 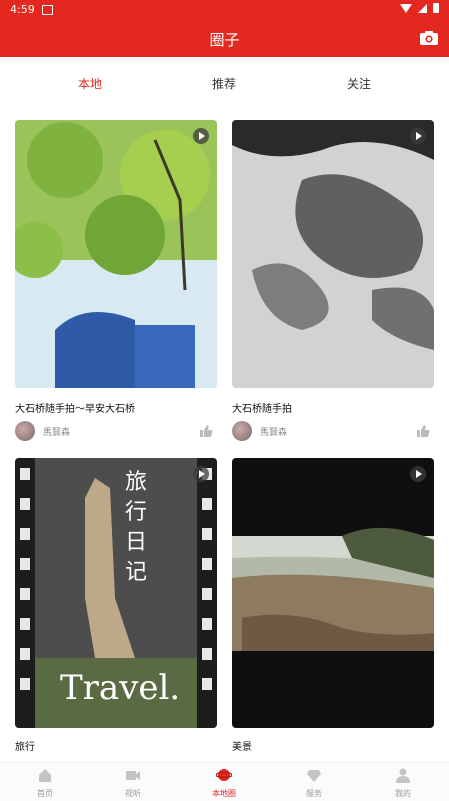 I want to click on status-icons, so click(x=419, y=8).